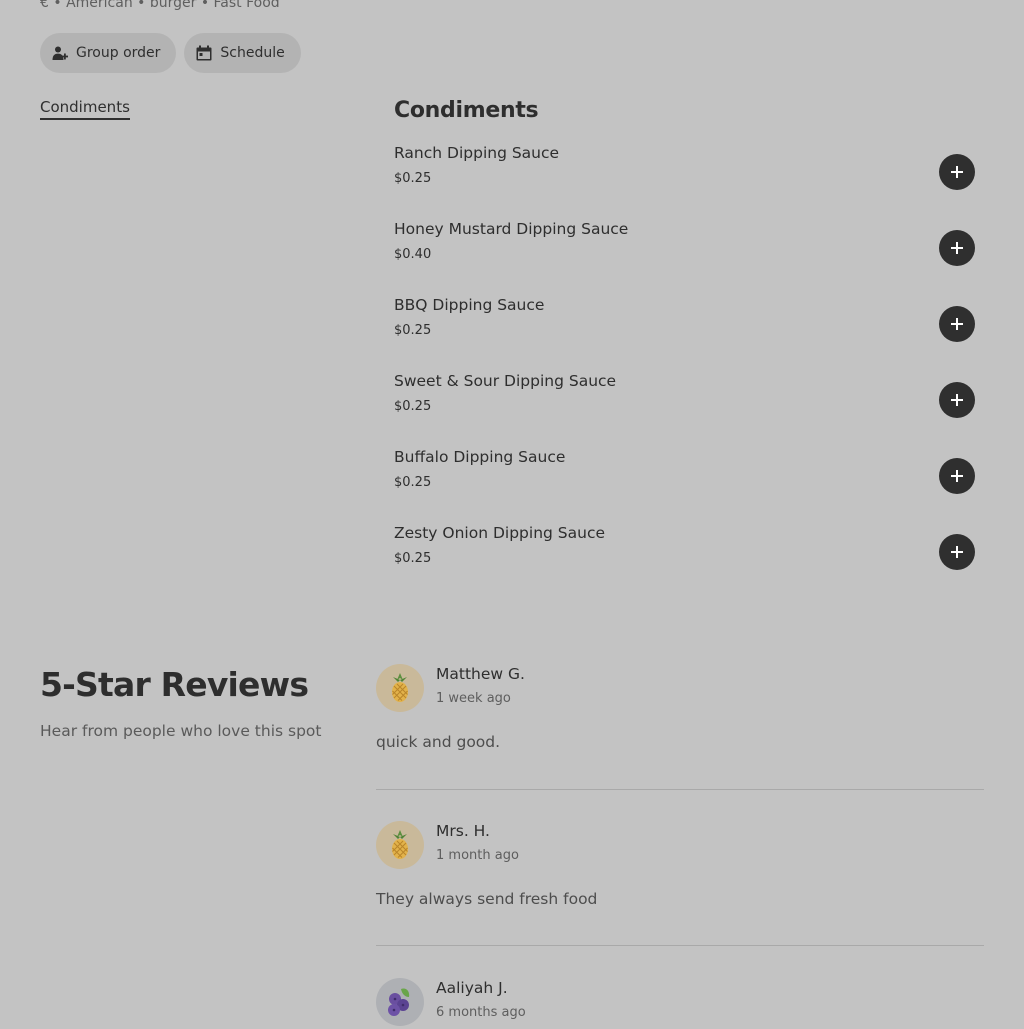  I want to click on group-order-button: Group order, so click(108, 53).